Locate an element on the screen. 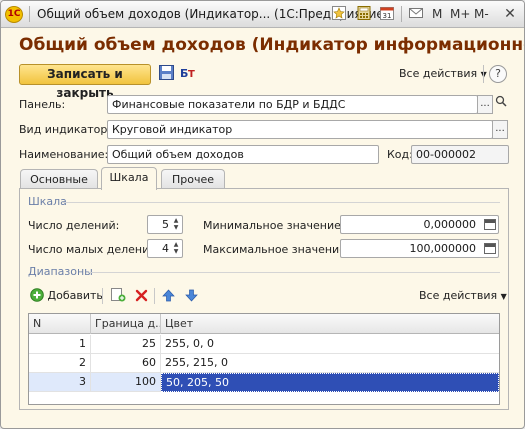 The image size is (525, 429). table-header: N Граница д... Цвет is located at coordinates (264, 324).